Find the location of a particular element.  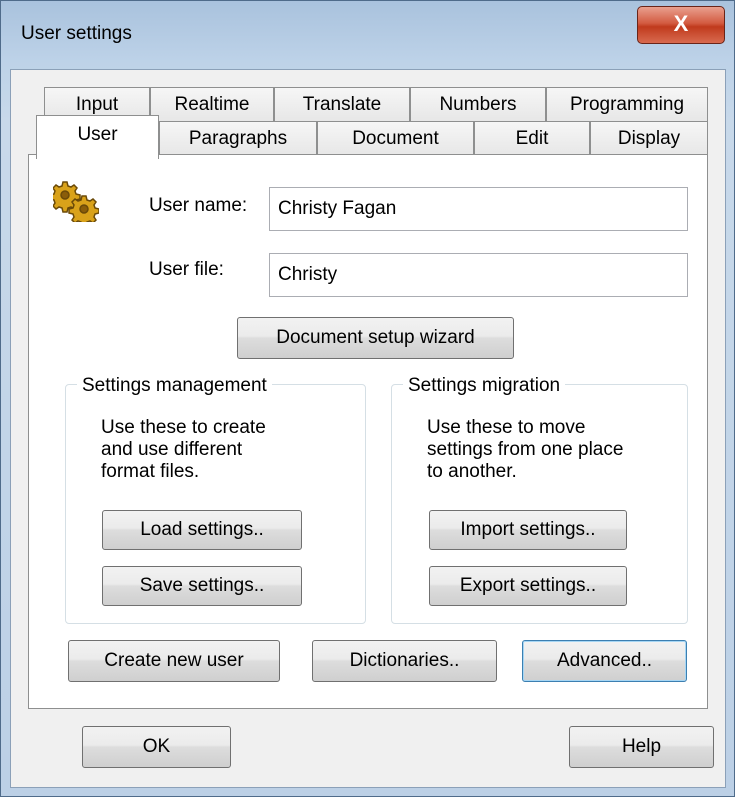

load-settings-button: Load settings.. is located at coordinates (202, 530).